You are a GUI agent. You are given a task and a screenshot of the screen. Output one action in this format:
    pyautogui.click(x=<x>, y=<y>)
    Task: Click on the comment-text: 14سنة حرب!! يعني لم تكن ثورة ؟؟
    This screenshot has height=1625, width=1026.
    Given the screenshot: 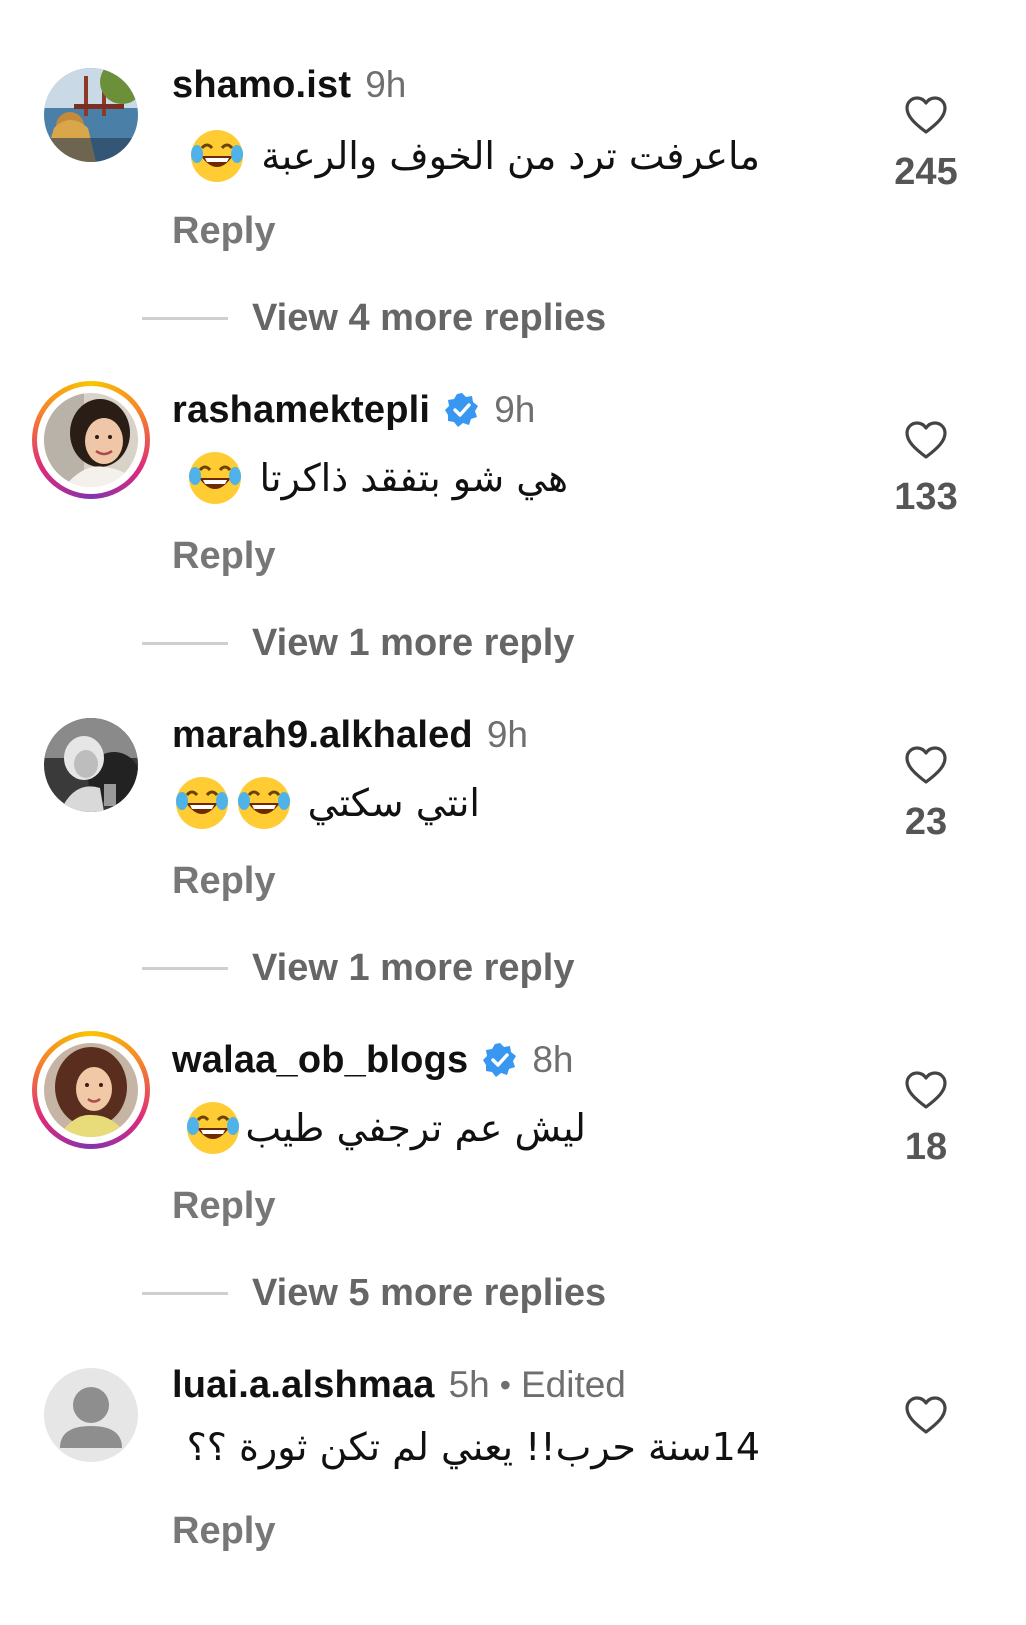 What is the action you would take?
    pyautogui.click(x=473, y=1447)
    